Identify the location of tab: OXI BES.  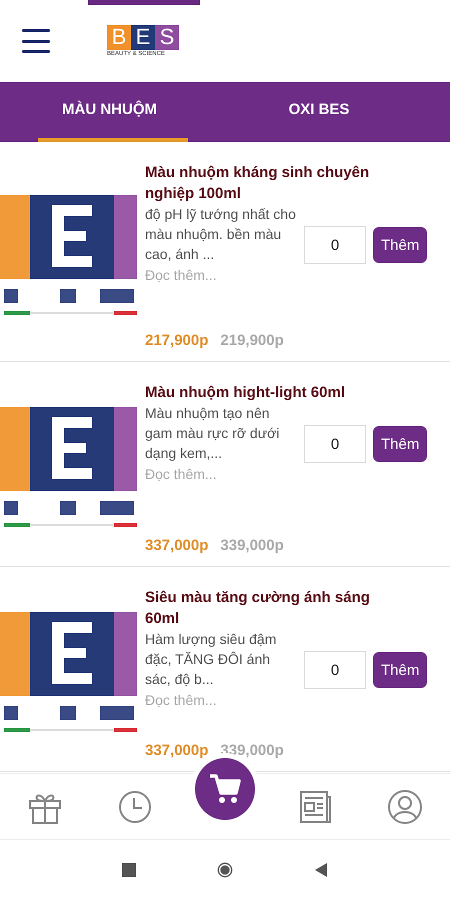
(319, 112).